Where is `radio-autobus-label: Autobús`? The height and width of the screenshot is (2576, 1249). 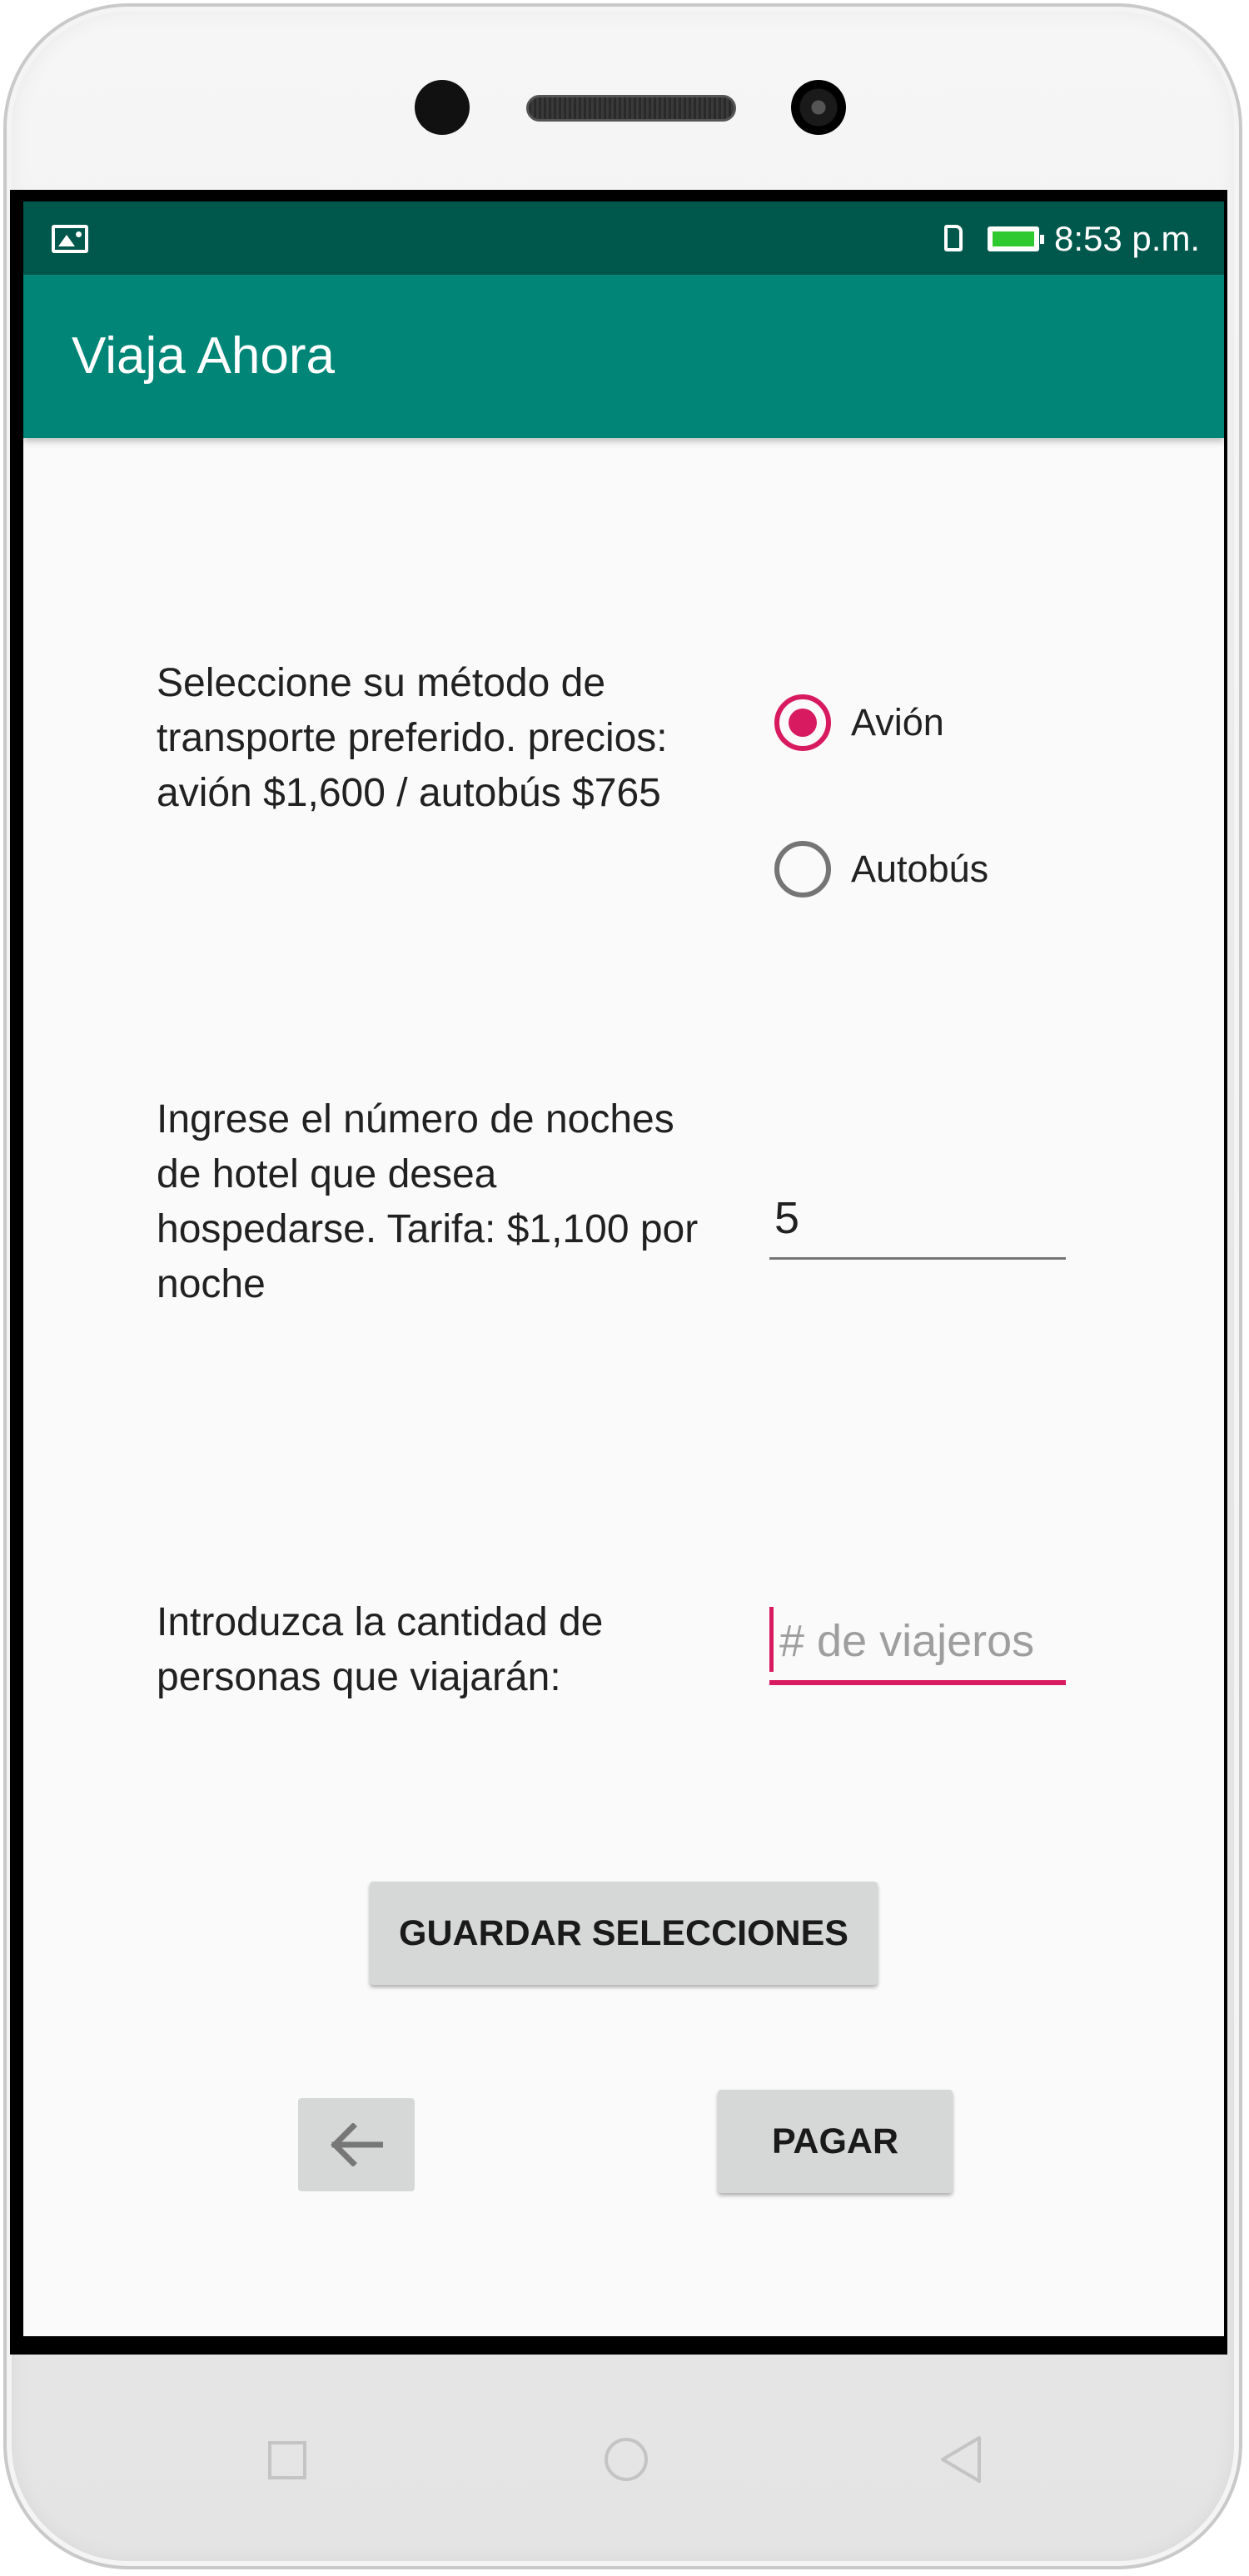 radio-autobus-label: Autobús is located at coordinates (920, 869).